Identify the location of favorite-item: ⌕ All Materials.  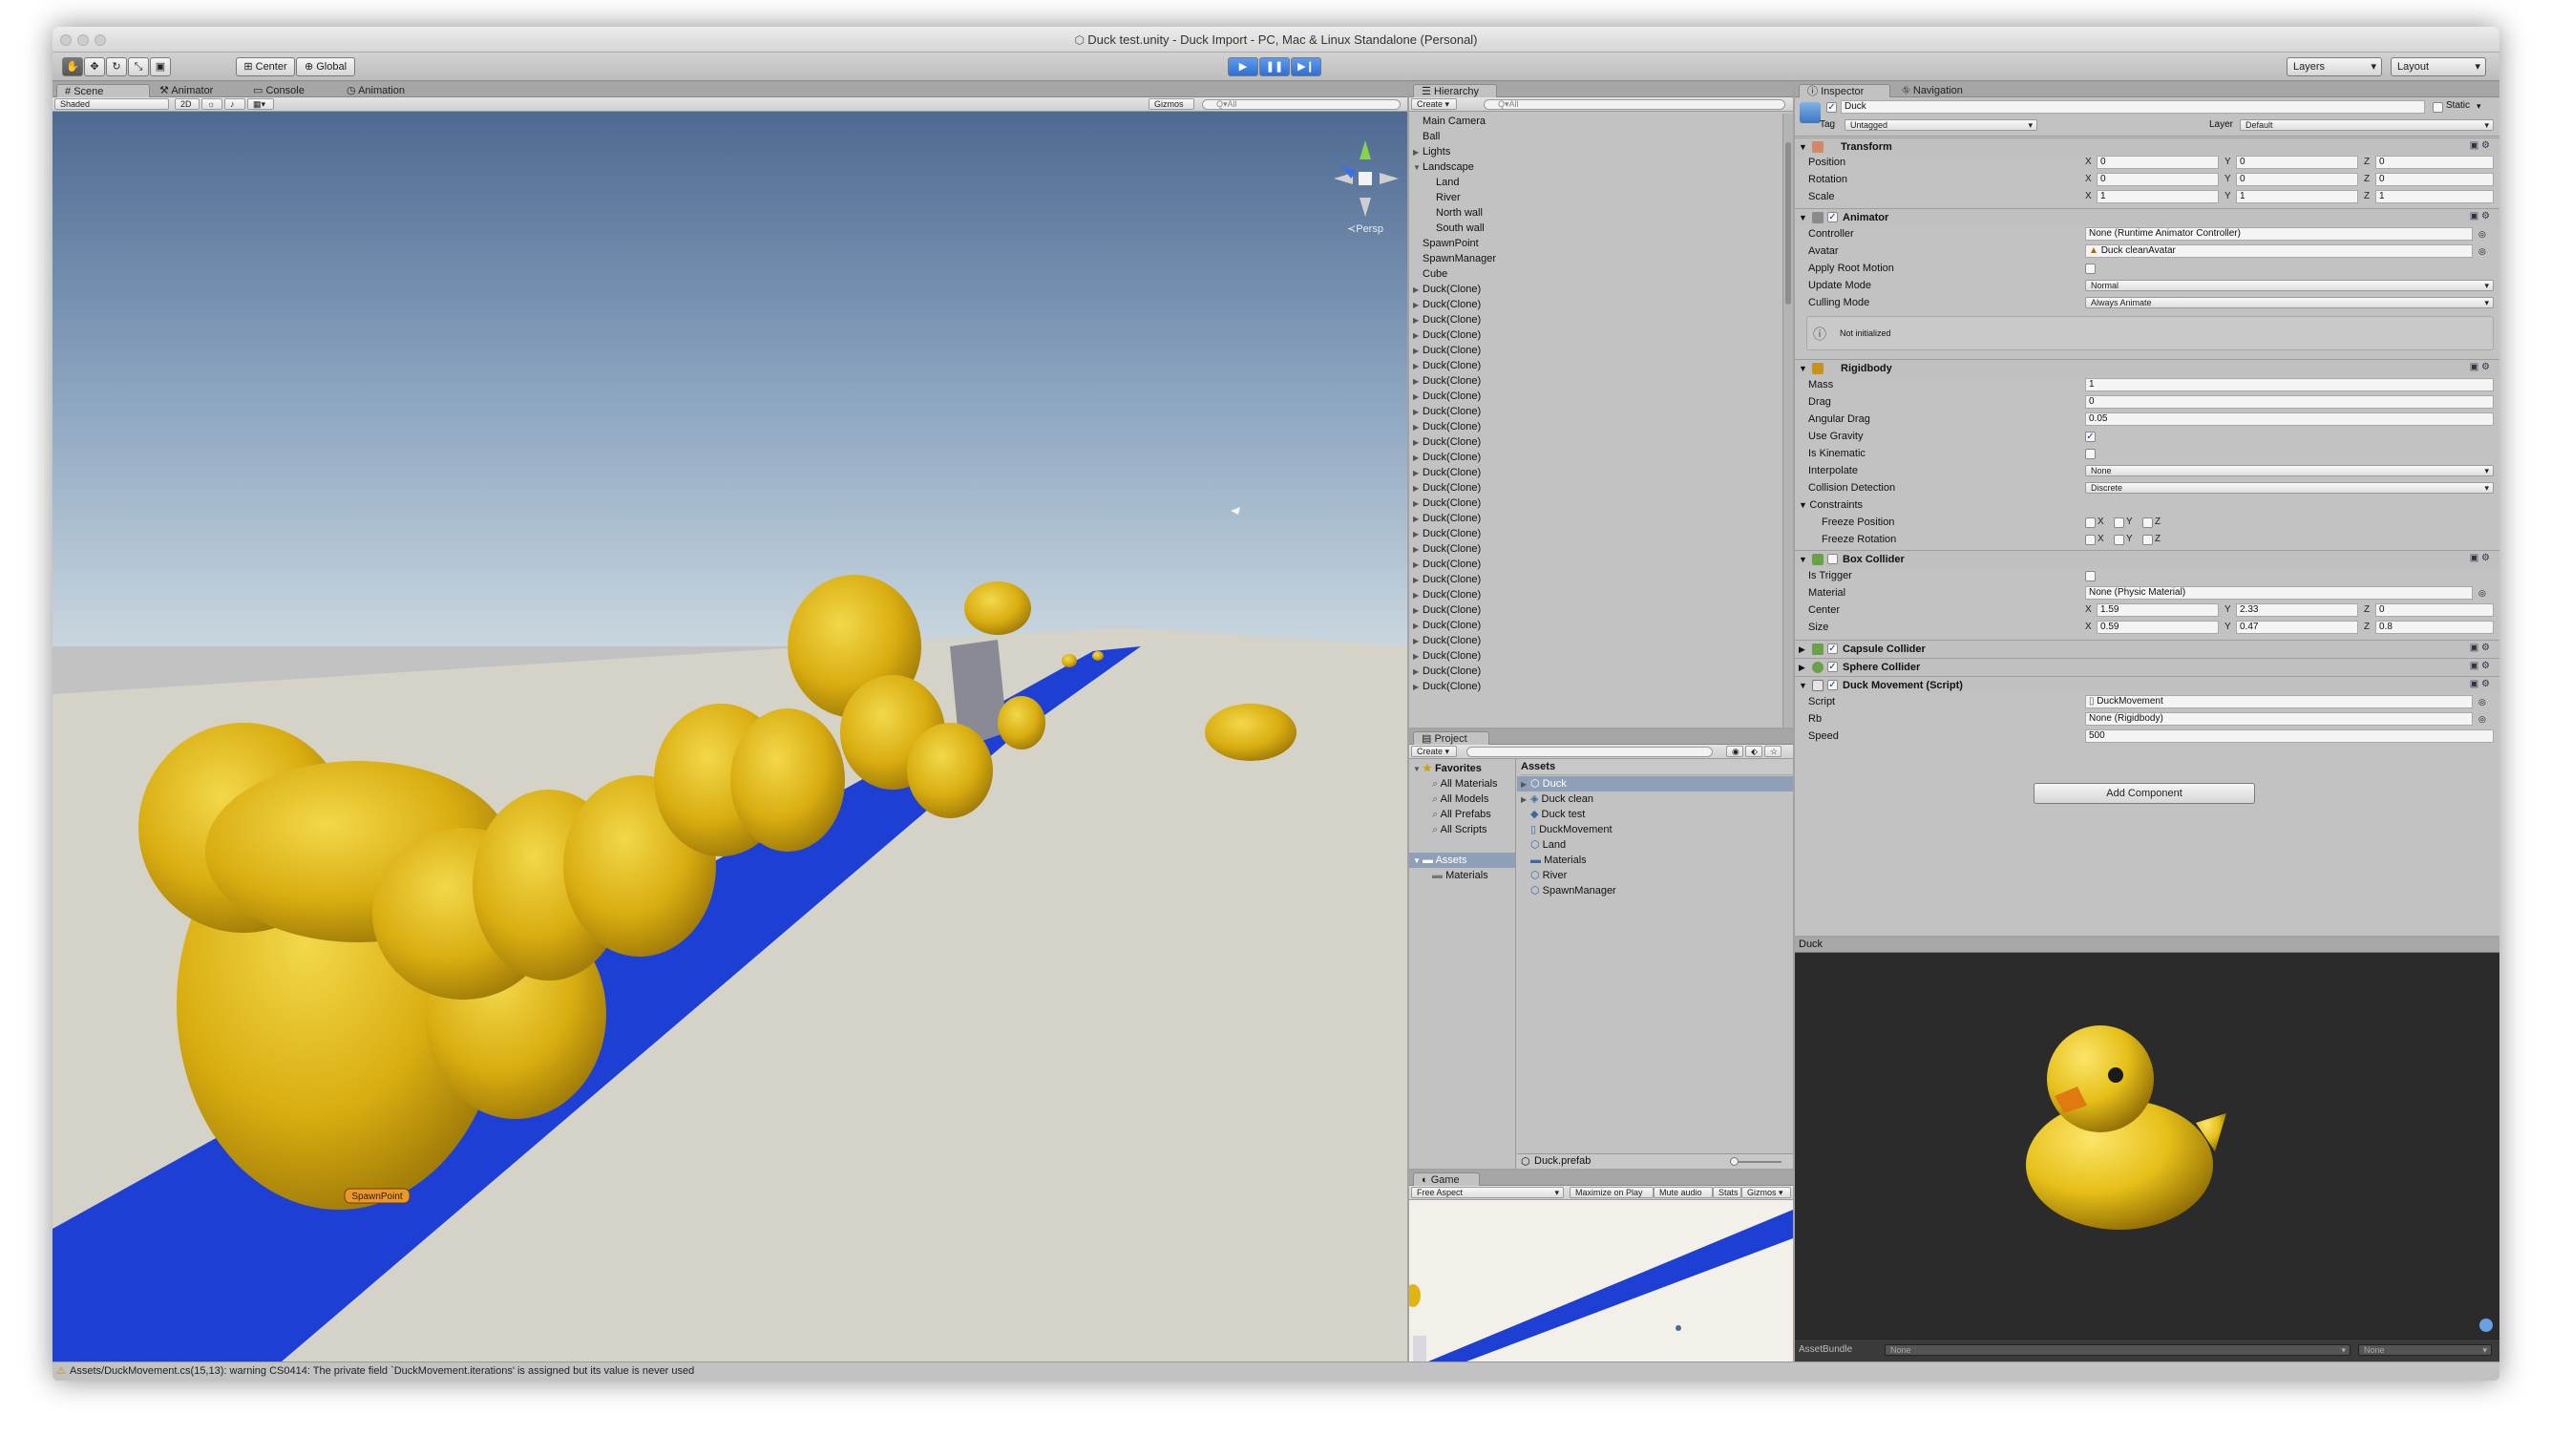
(1473, 783).